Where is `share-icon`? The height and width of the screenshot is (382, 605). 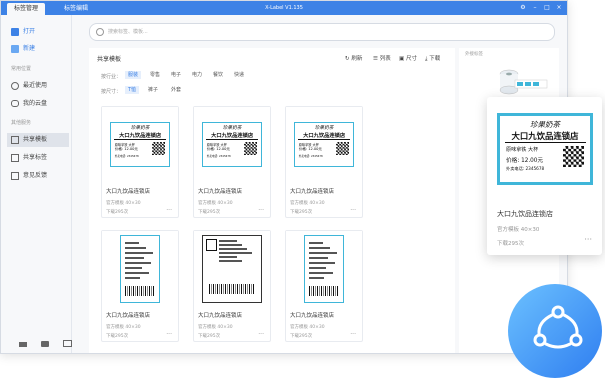 share-icon is located at coordinates (558, 327).